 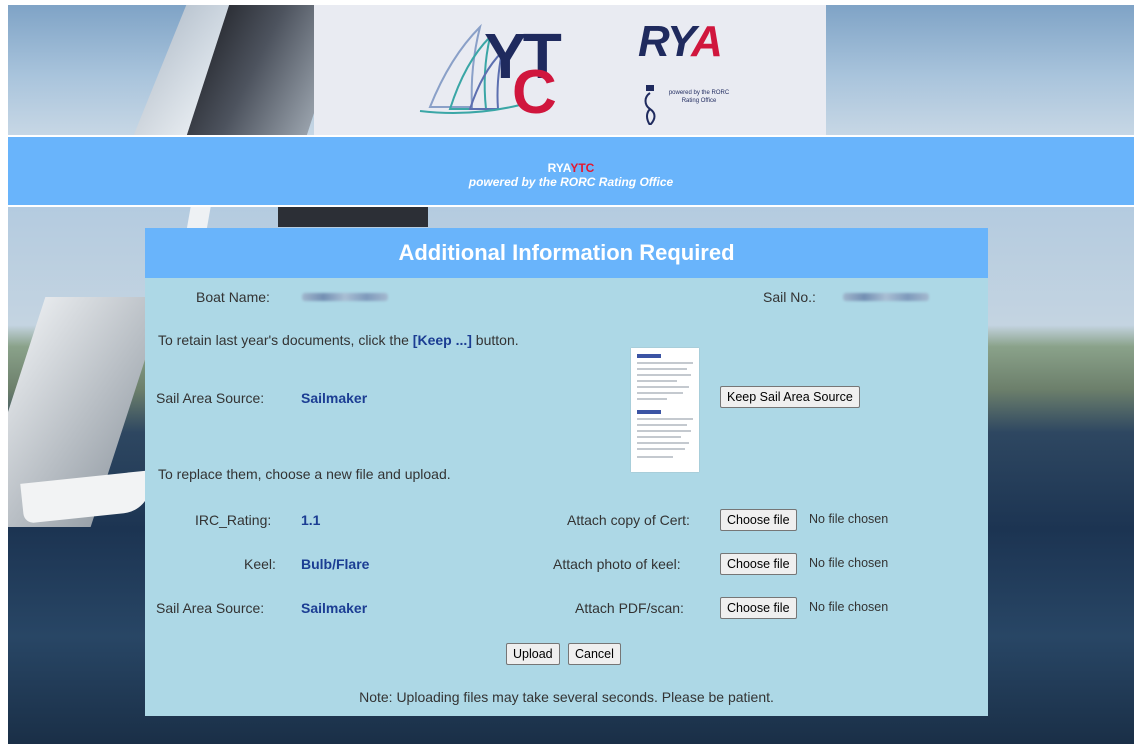 What do you see at coordinates (210, 608) in the screenshot?
I see `sail-area-source-label: Sail Area Source:` at bounding box center [210, 608].